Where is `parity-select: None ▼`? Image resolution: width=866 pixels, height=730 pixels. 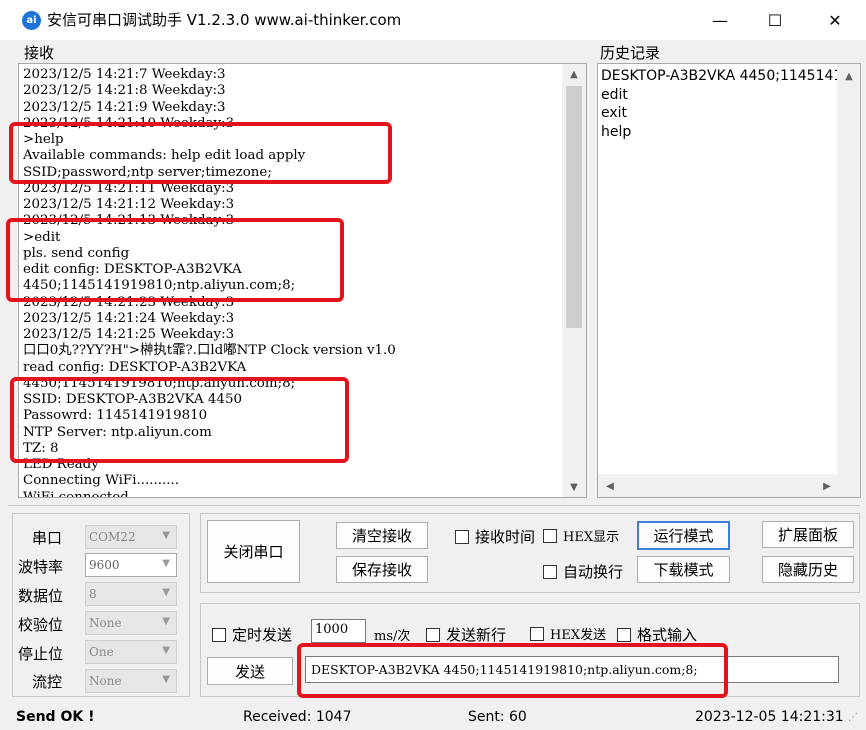
parity-select: None ▼ is located at coordinates (131, 623).